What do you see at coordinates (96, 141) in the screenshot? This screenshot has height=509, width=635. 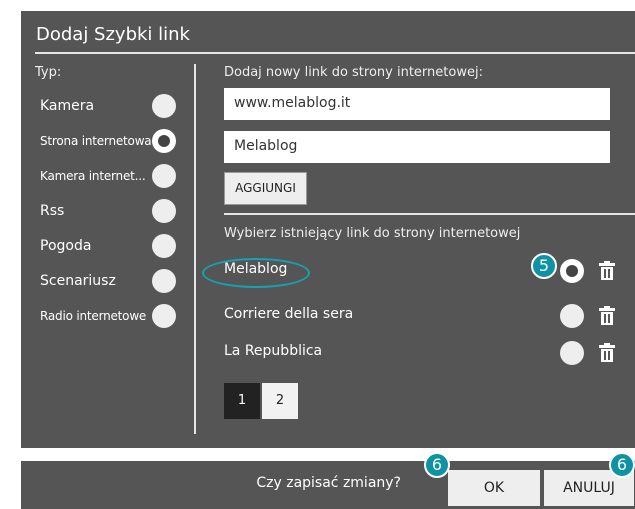 I see `type-option-label: Strona internetowa` at bounding box center [96, 141].